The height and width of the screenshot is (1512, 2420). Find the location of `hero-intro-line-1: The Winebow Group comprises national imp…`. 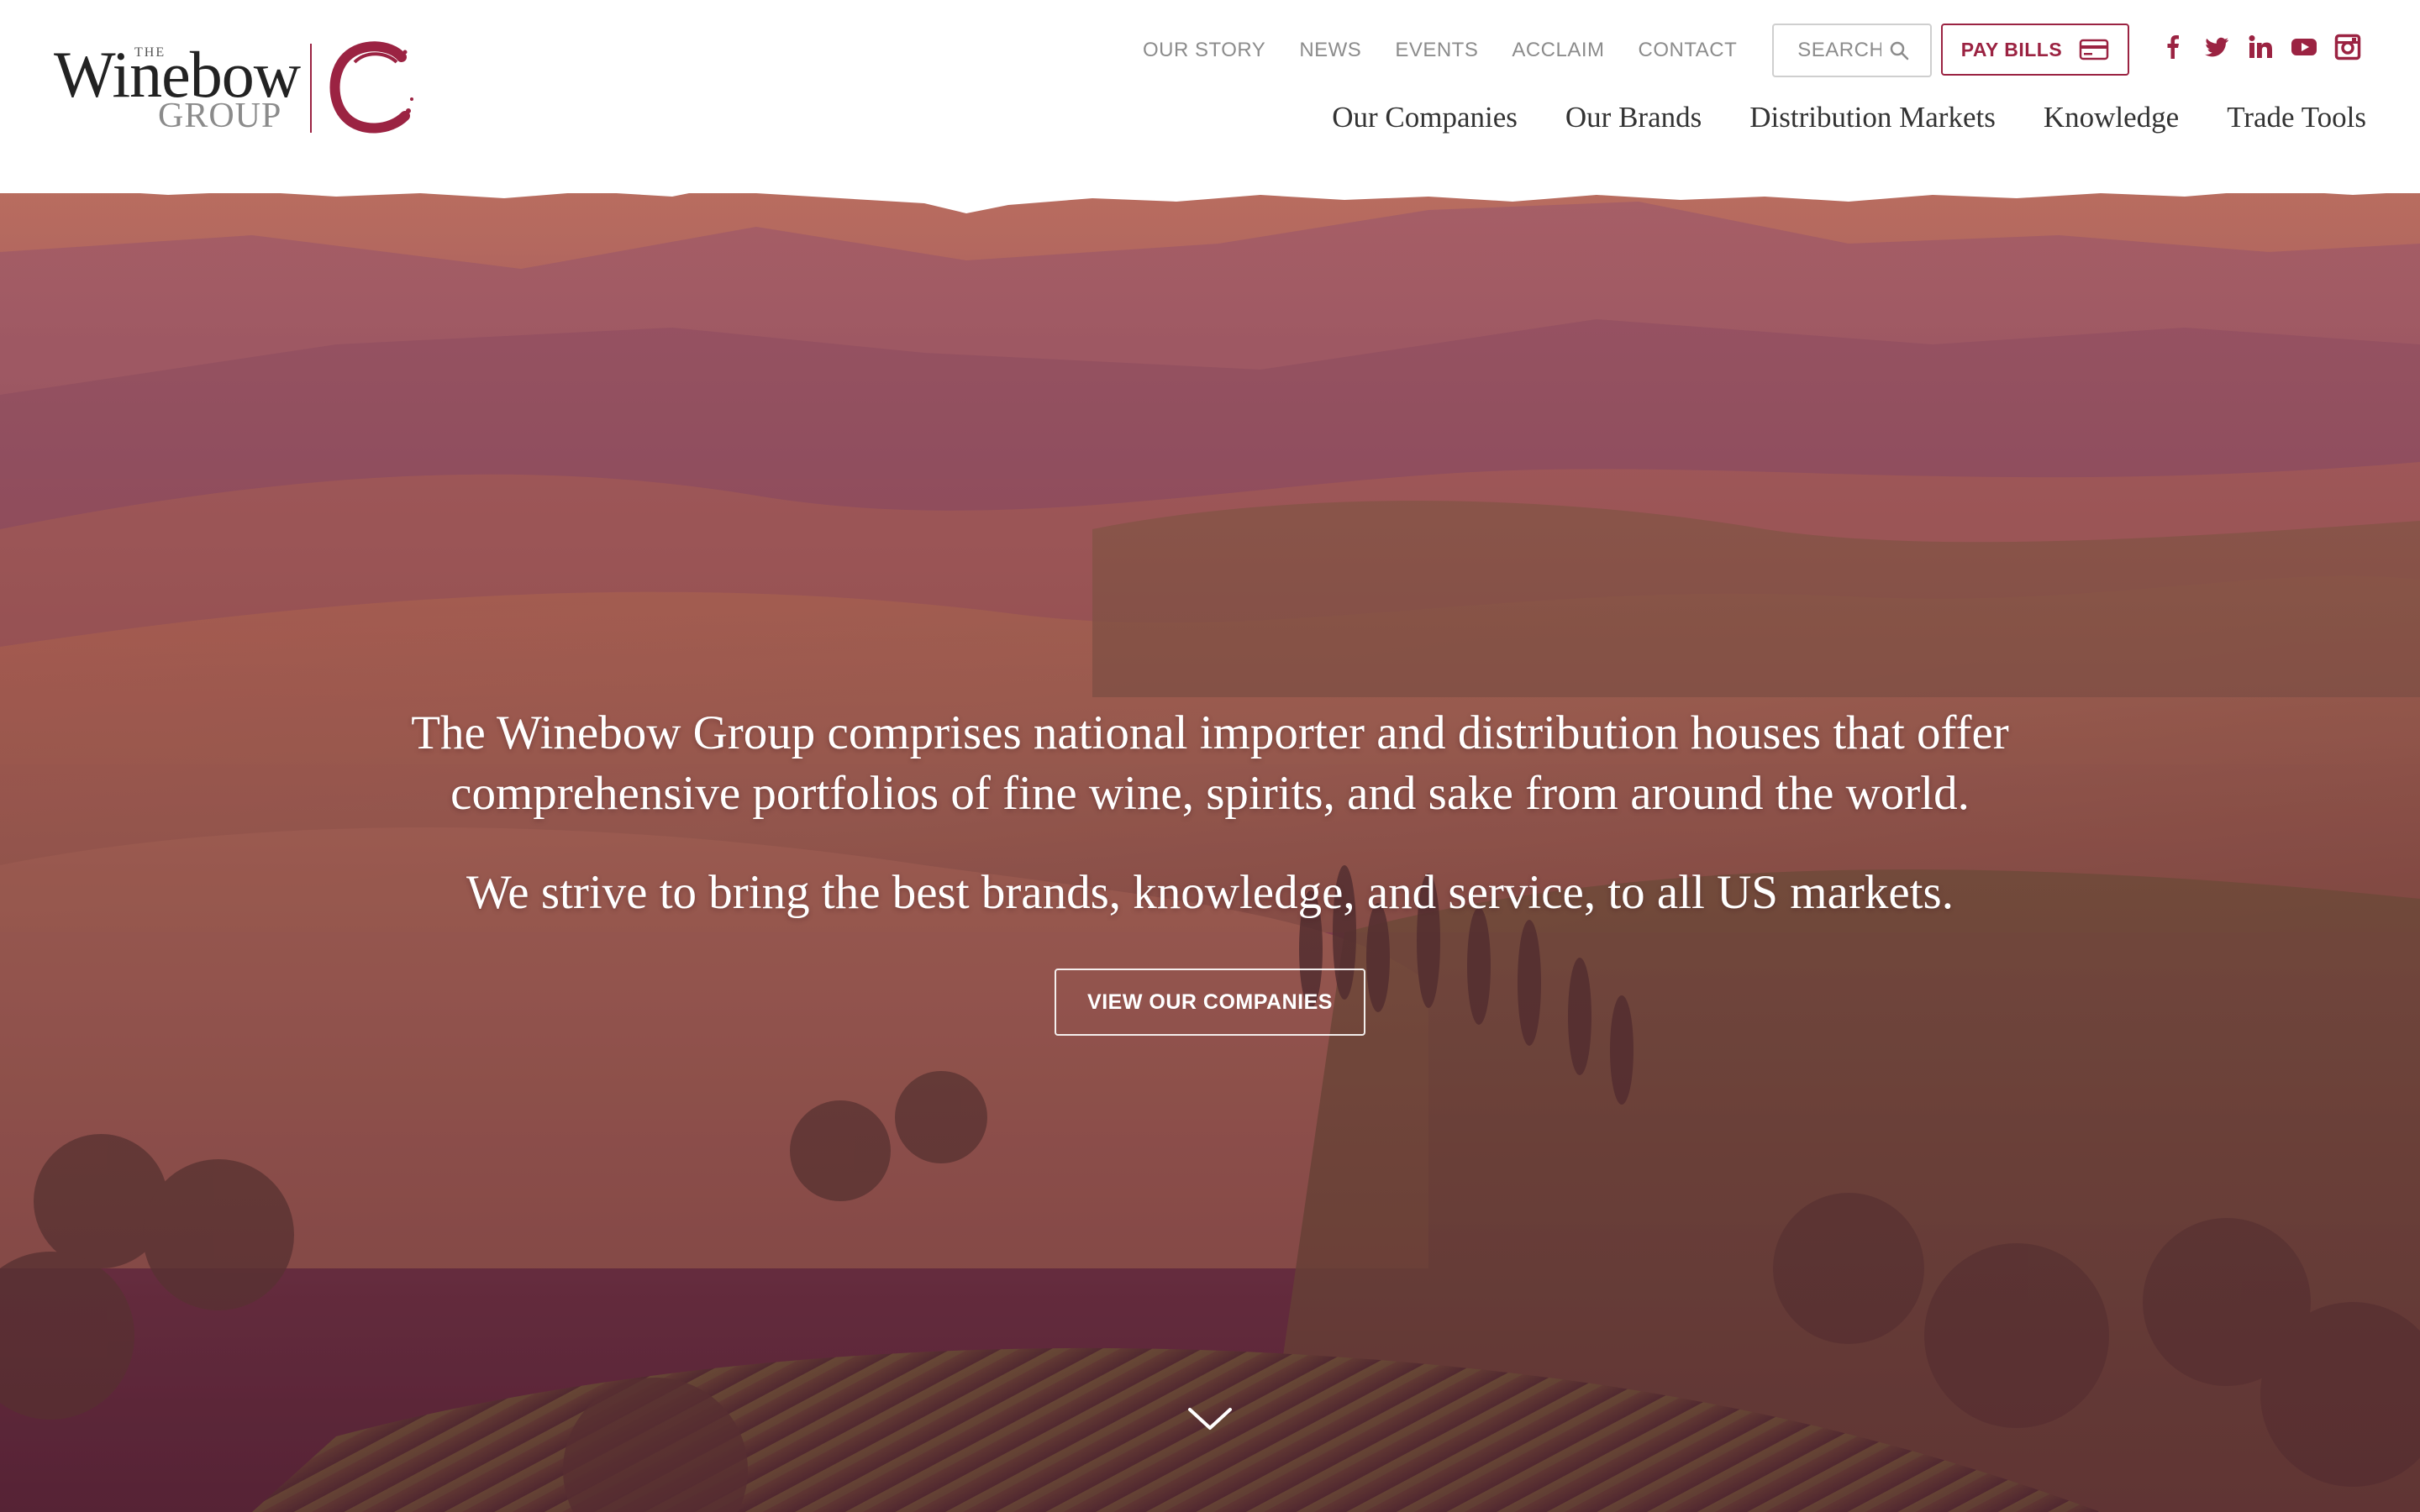

hero-intro-line-1: The Winebow Group comprises national imp… is located at coordinates (1210, 732).